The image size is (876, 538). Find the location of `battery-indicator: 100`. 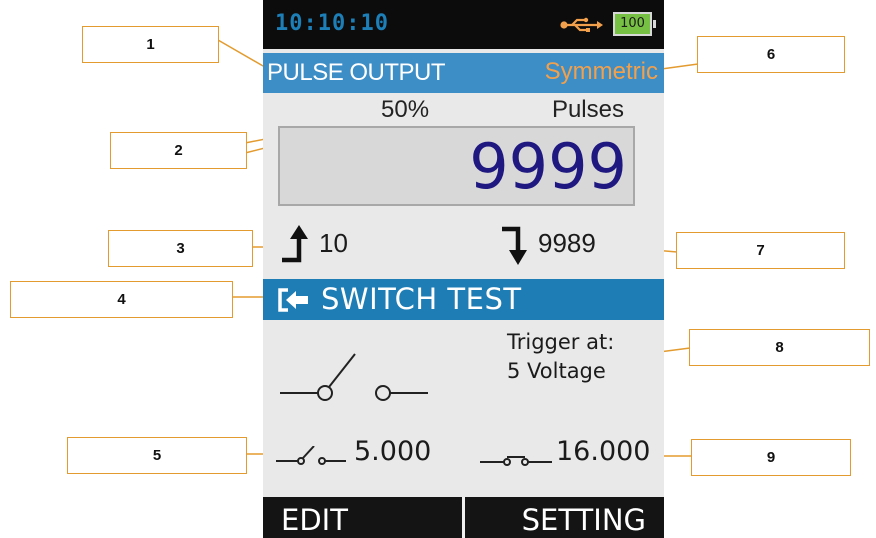

battery-indicator: 100 is located at coordinates (634, 24).